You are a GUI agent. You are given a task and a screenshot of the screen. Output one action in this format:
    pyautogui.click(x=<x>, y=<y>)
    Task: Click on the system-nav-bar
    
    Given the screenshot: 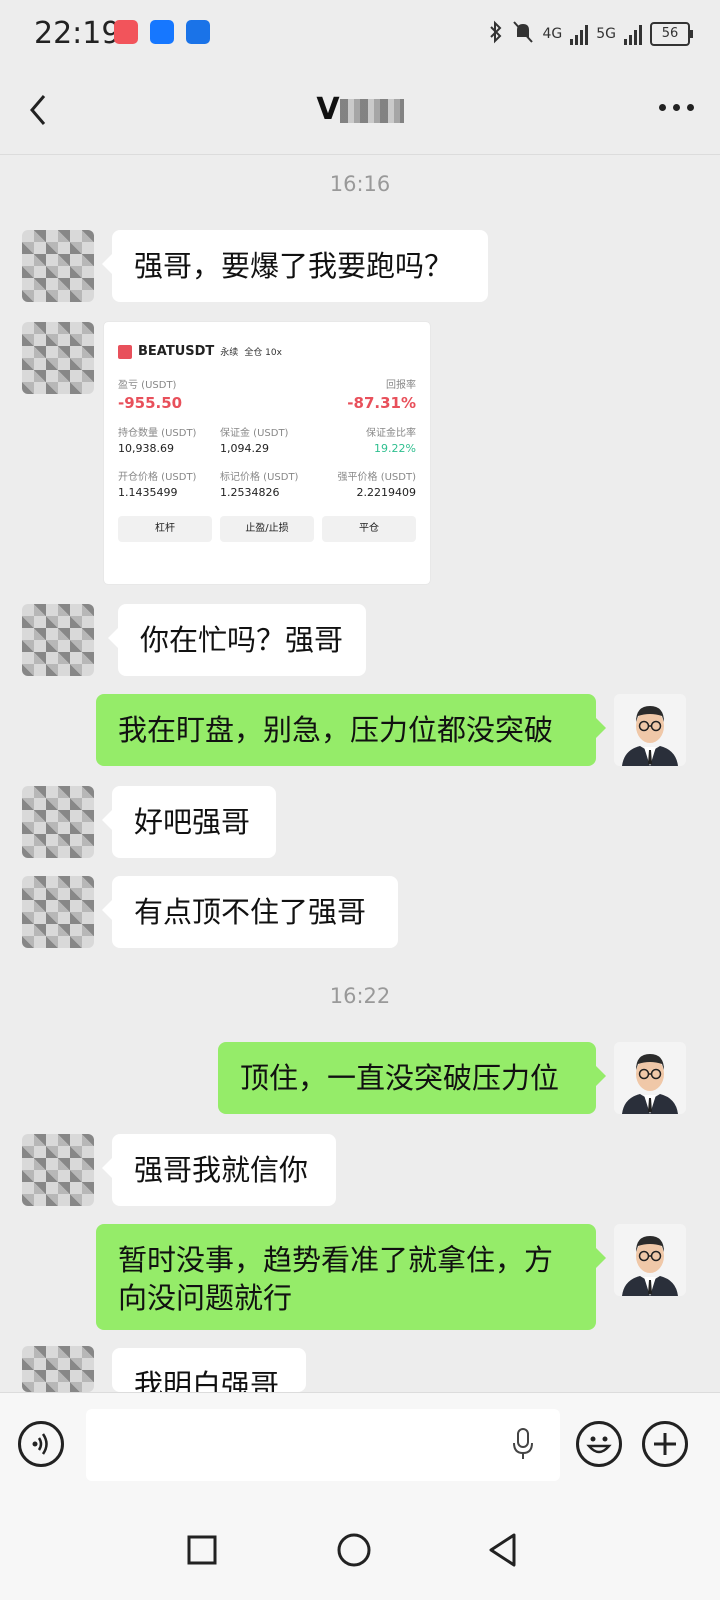 What is the action you would take?
    pyautogui.click(x=360, y=1551)
    